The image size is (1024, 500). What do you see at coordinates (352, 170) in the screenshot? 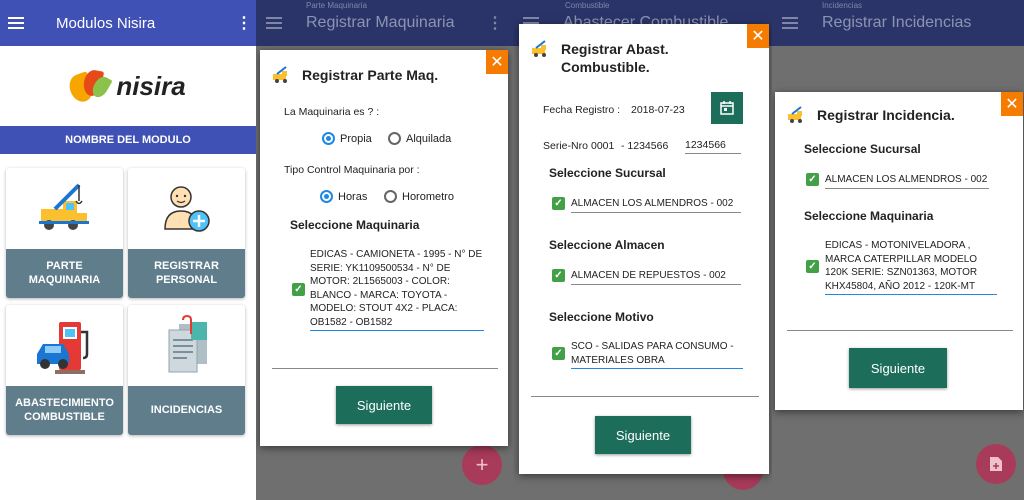
I see `tipo-control-label: Tipo Control Maquinaria por :` at bounding box center [352, 170].